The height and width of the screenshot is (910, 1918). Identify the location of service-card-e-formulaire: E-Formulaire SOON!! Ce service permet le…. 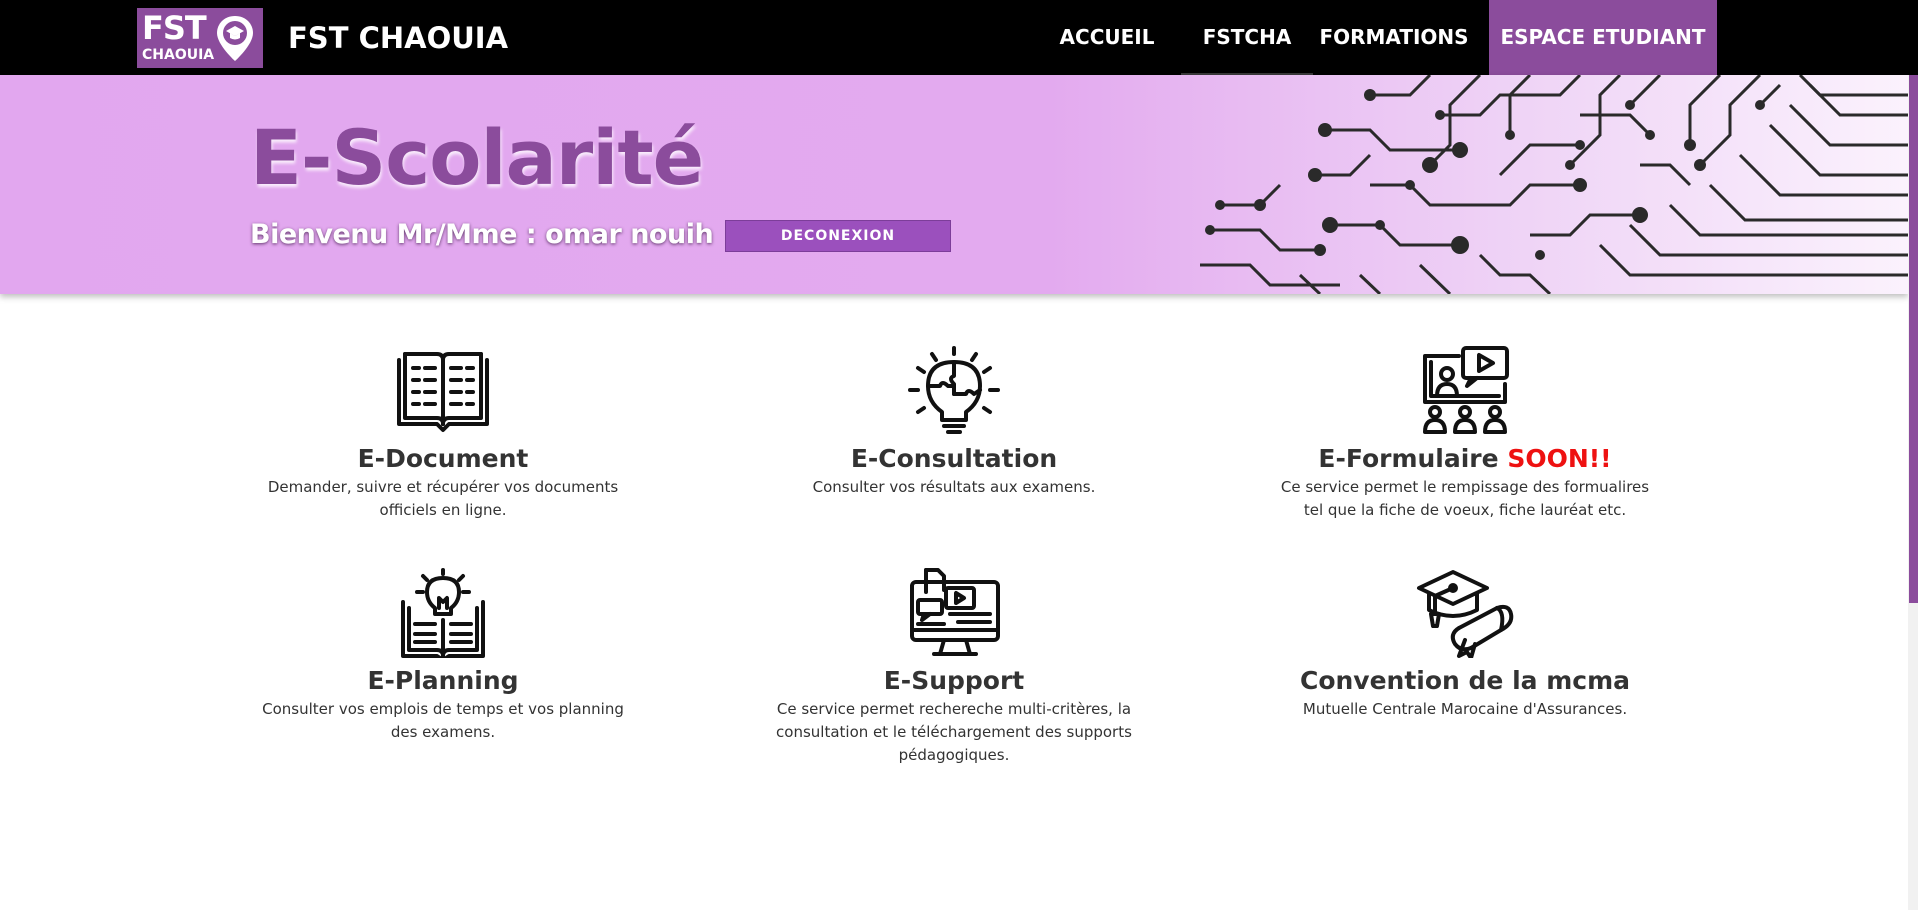
(1465, 434).